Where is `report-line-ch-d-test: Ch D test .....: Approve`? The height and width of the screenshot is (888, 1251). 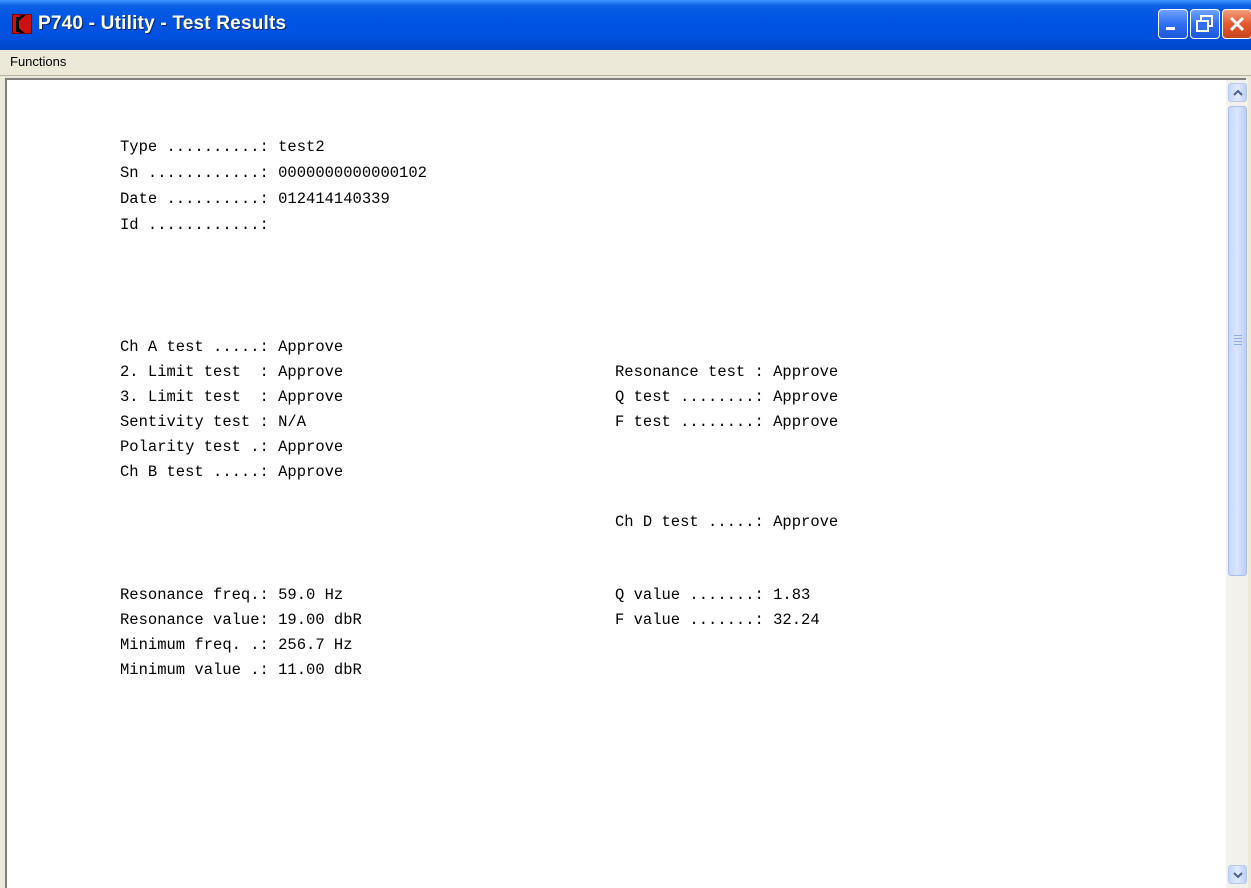
report-line-ch-d-test: Ch D test .....: Approve is located at coordinates (727, 522).